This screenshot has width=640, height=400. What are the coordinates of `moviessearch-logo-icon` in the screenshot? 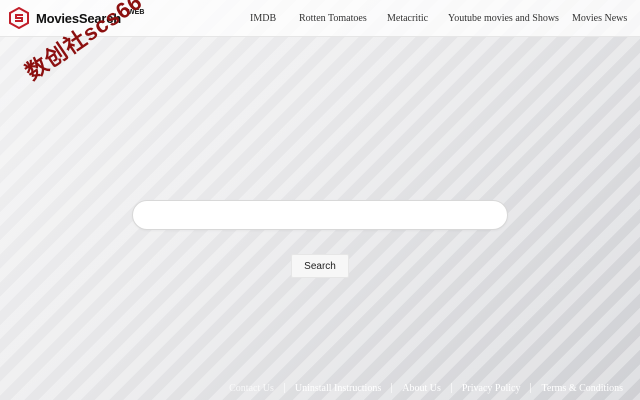 It's located at (19, 18).